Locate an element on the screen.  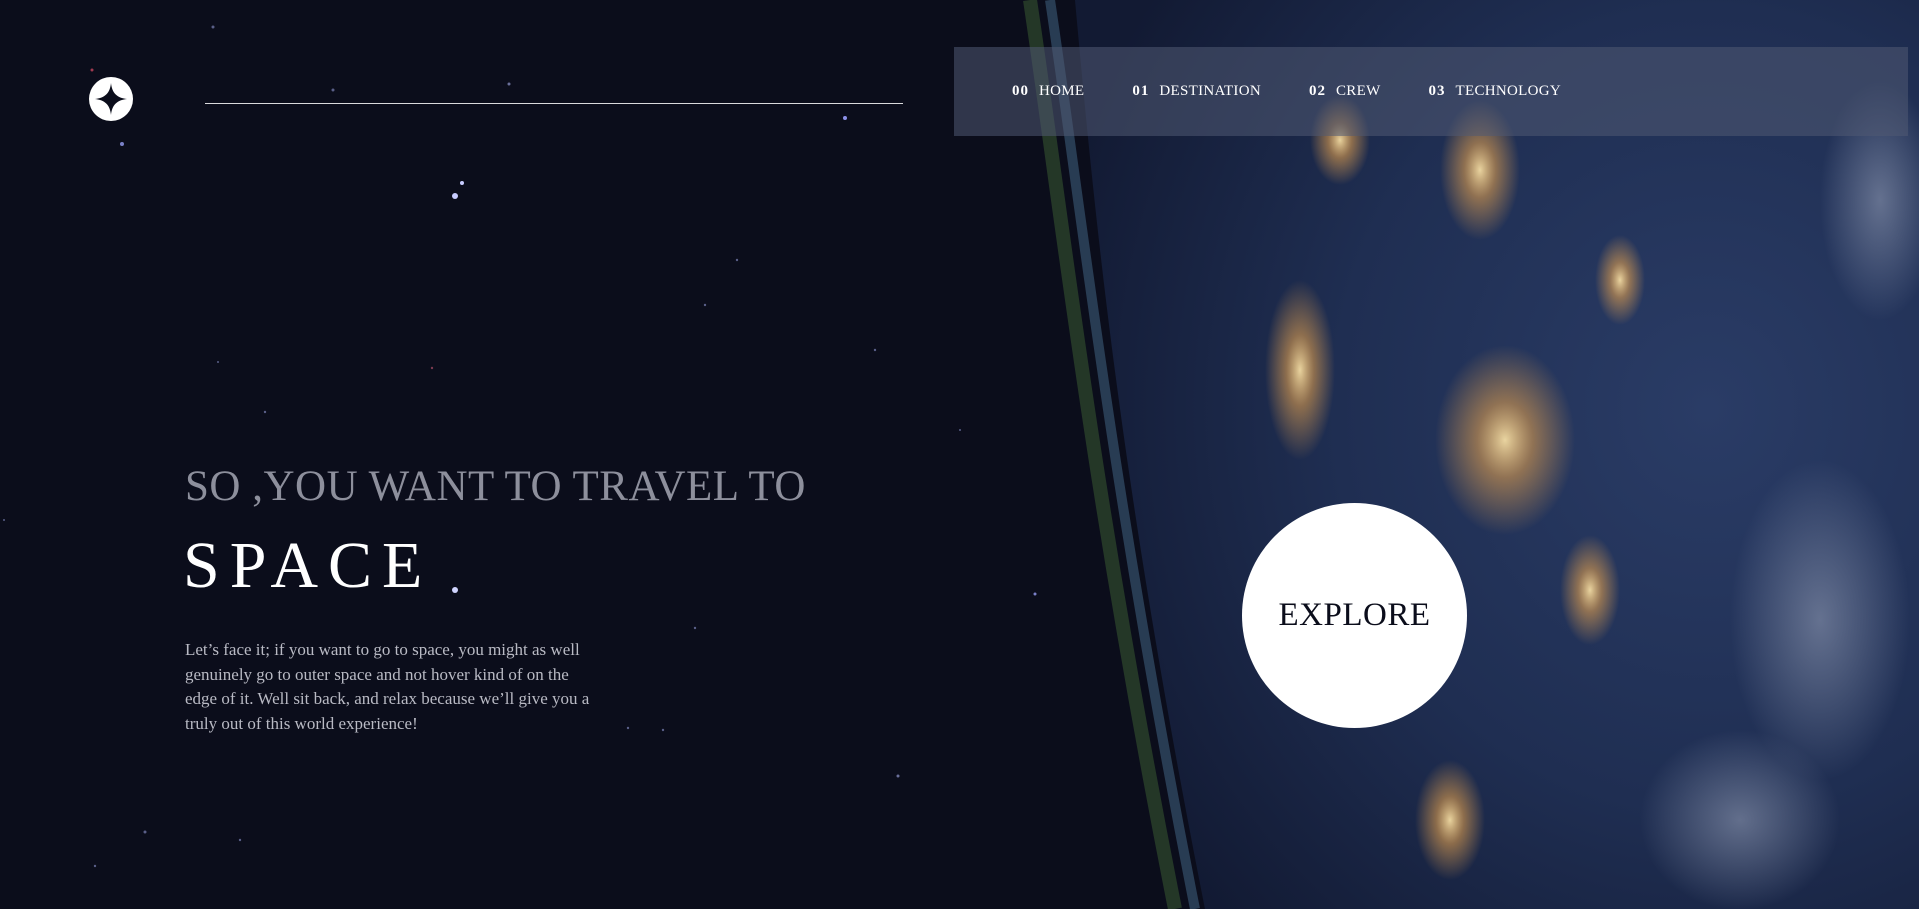
nav-item-technology: 03 TECHNOLOGY is located at coordinates (1495, 91).